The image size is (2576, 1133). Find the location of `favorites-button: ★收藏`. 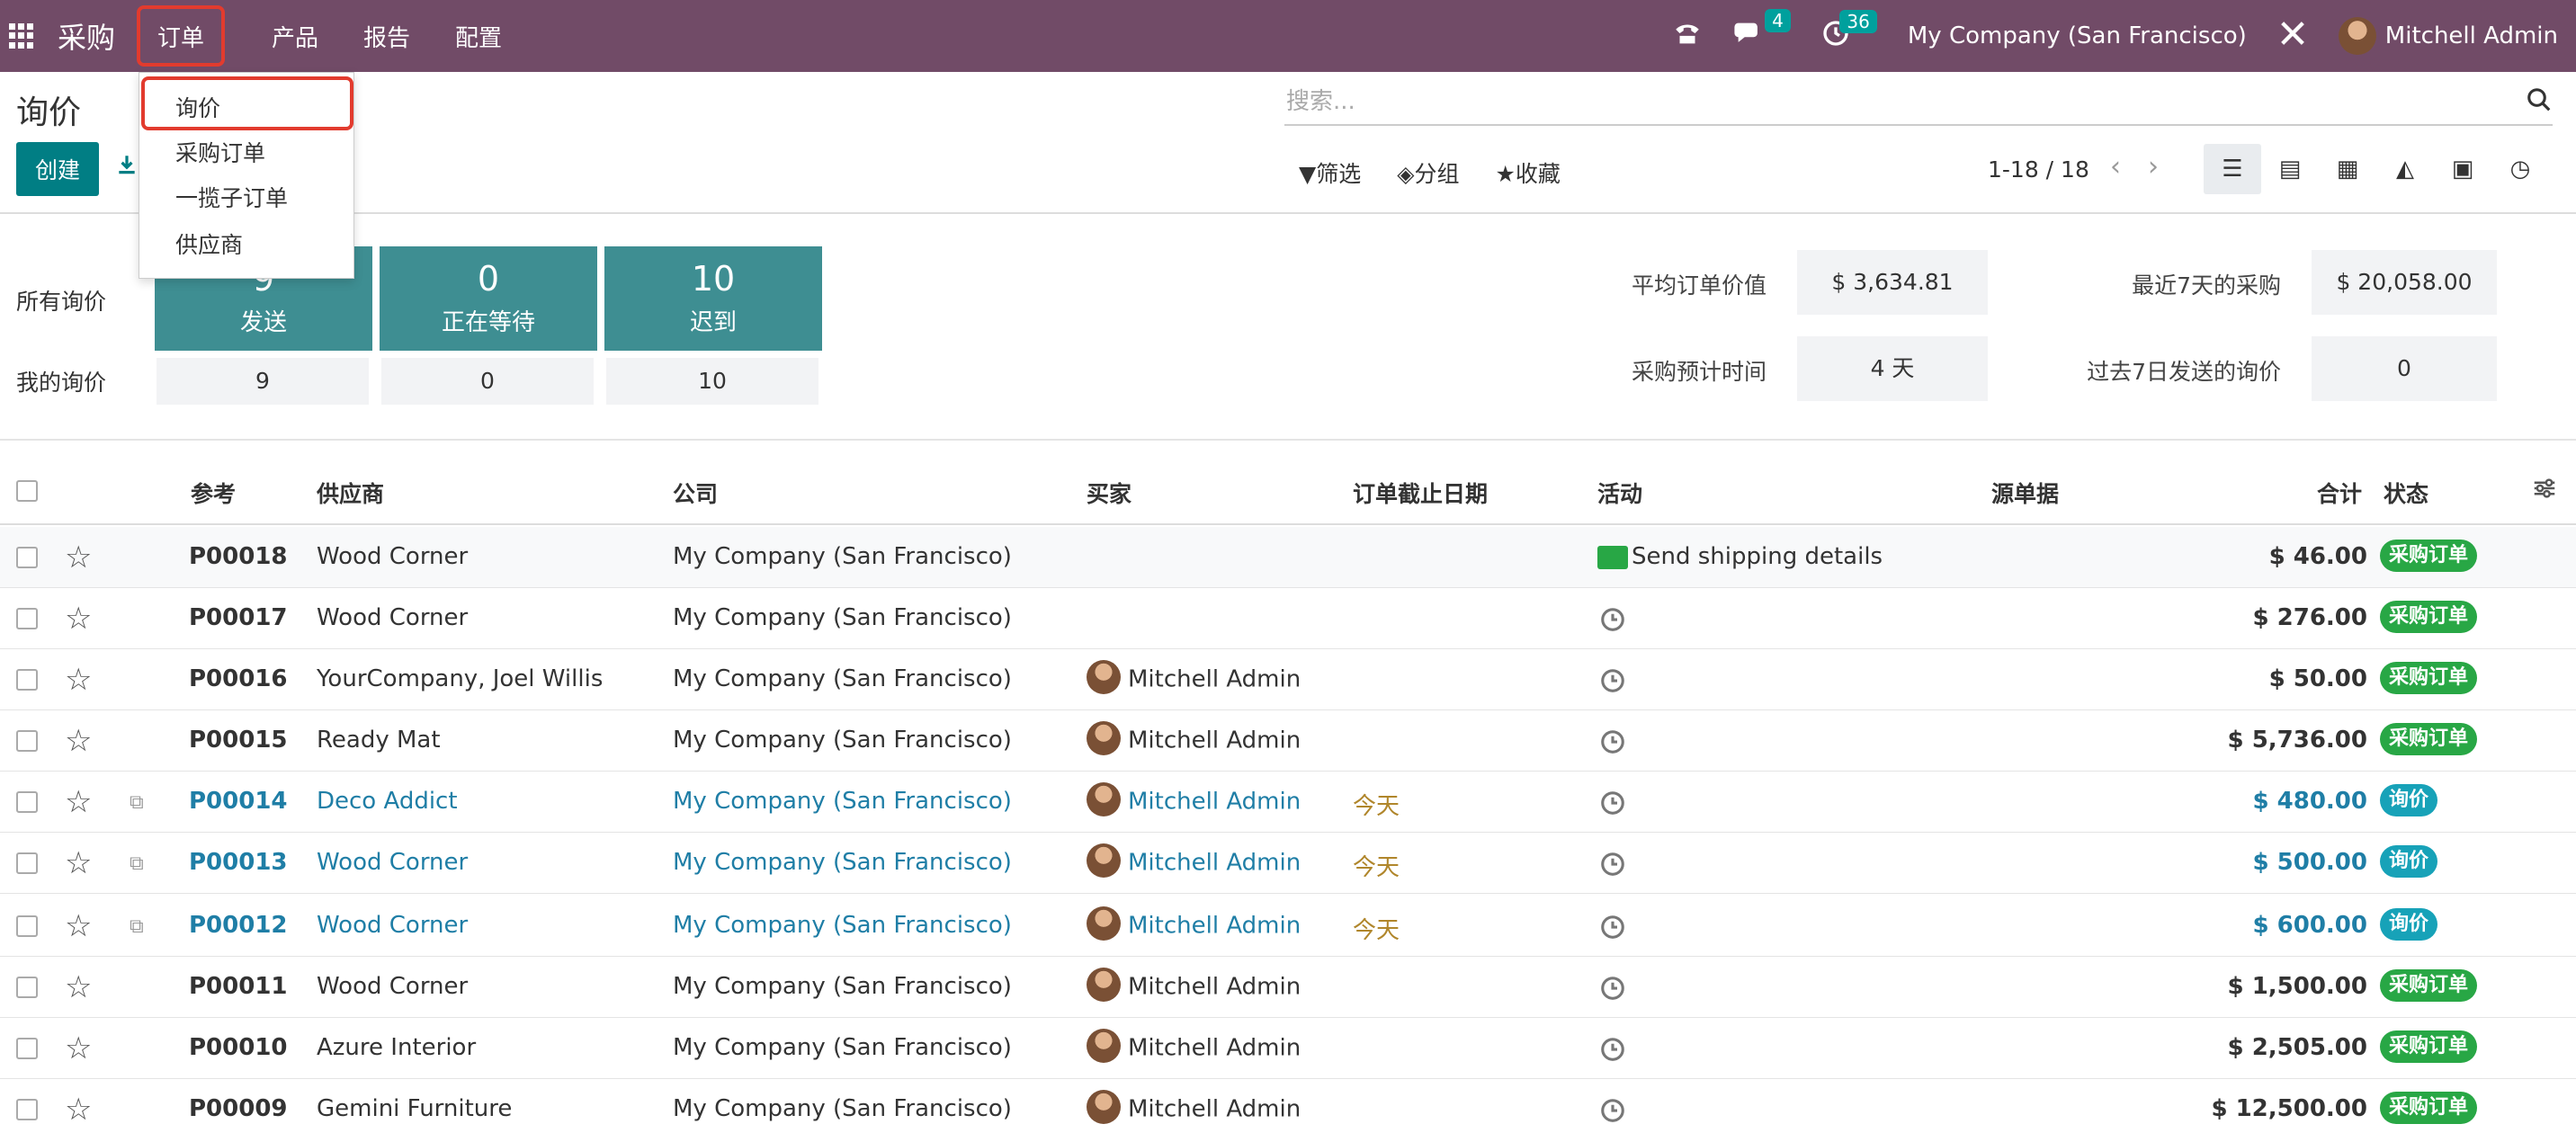

favorites-button: ★收藏 is located at coordinates (1528, 172).